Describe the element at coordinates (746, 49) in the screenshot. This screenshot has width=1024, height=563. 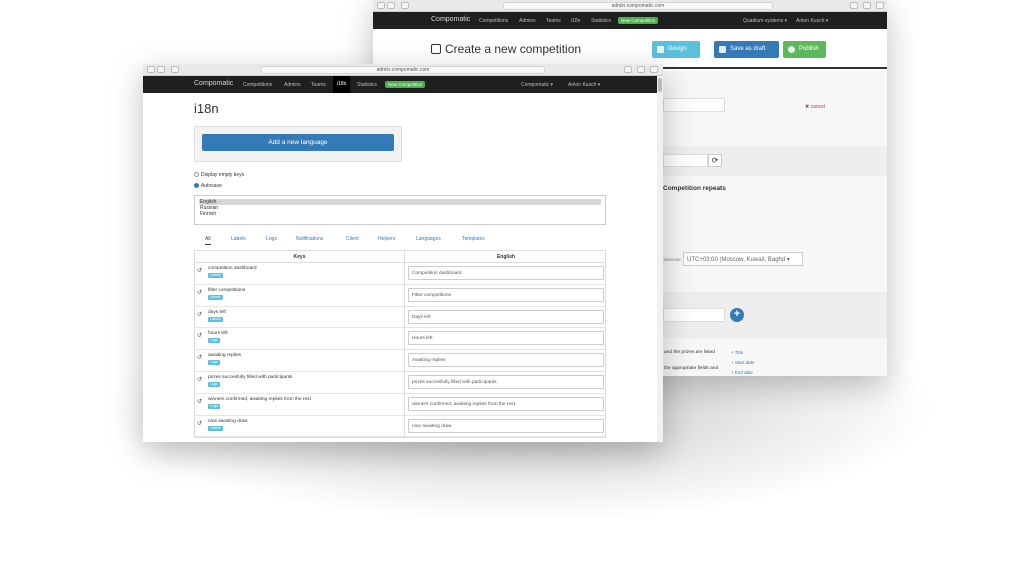
I see `save-draft-button: Save as draft` at that location.